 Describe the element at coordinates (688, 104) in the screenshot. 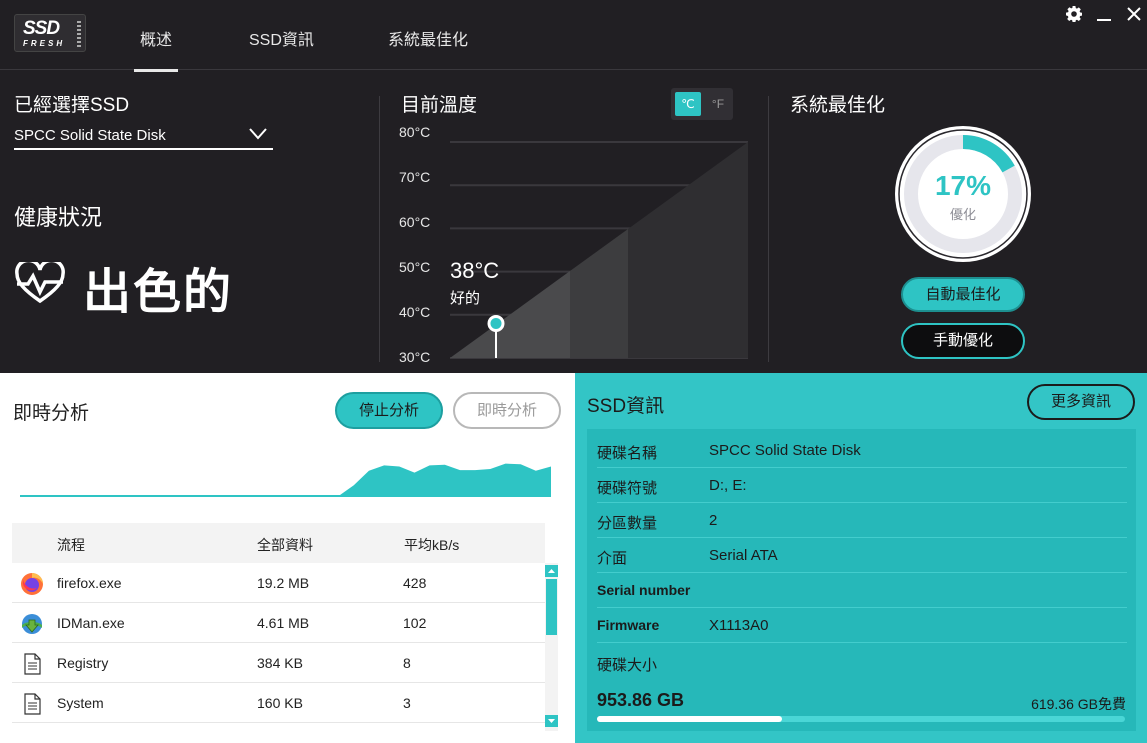

I see `celsius-button: ℃` at that location.